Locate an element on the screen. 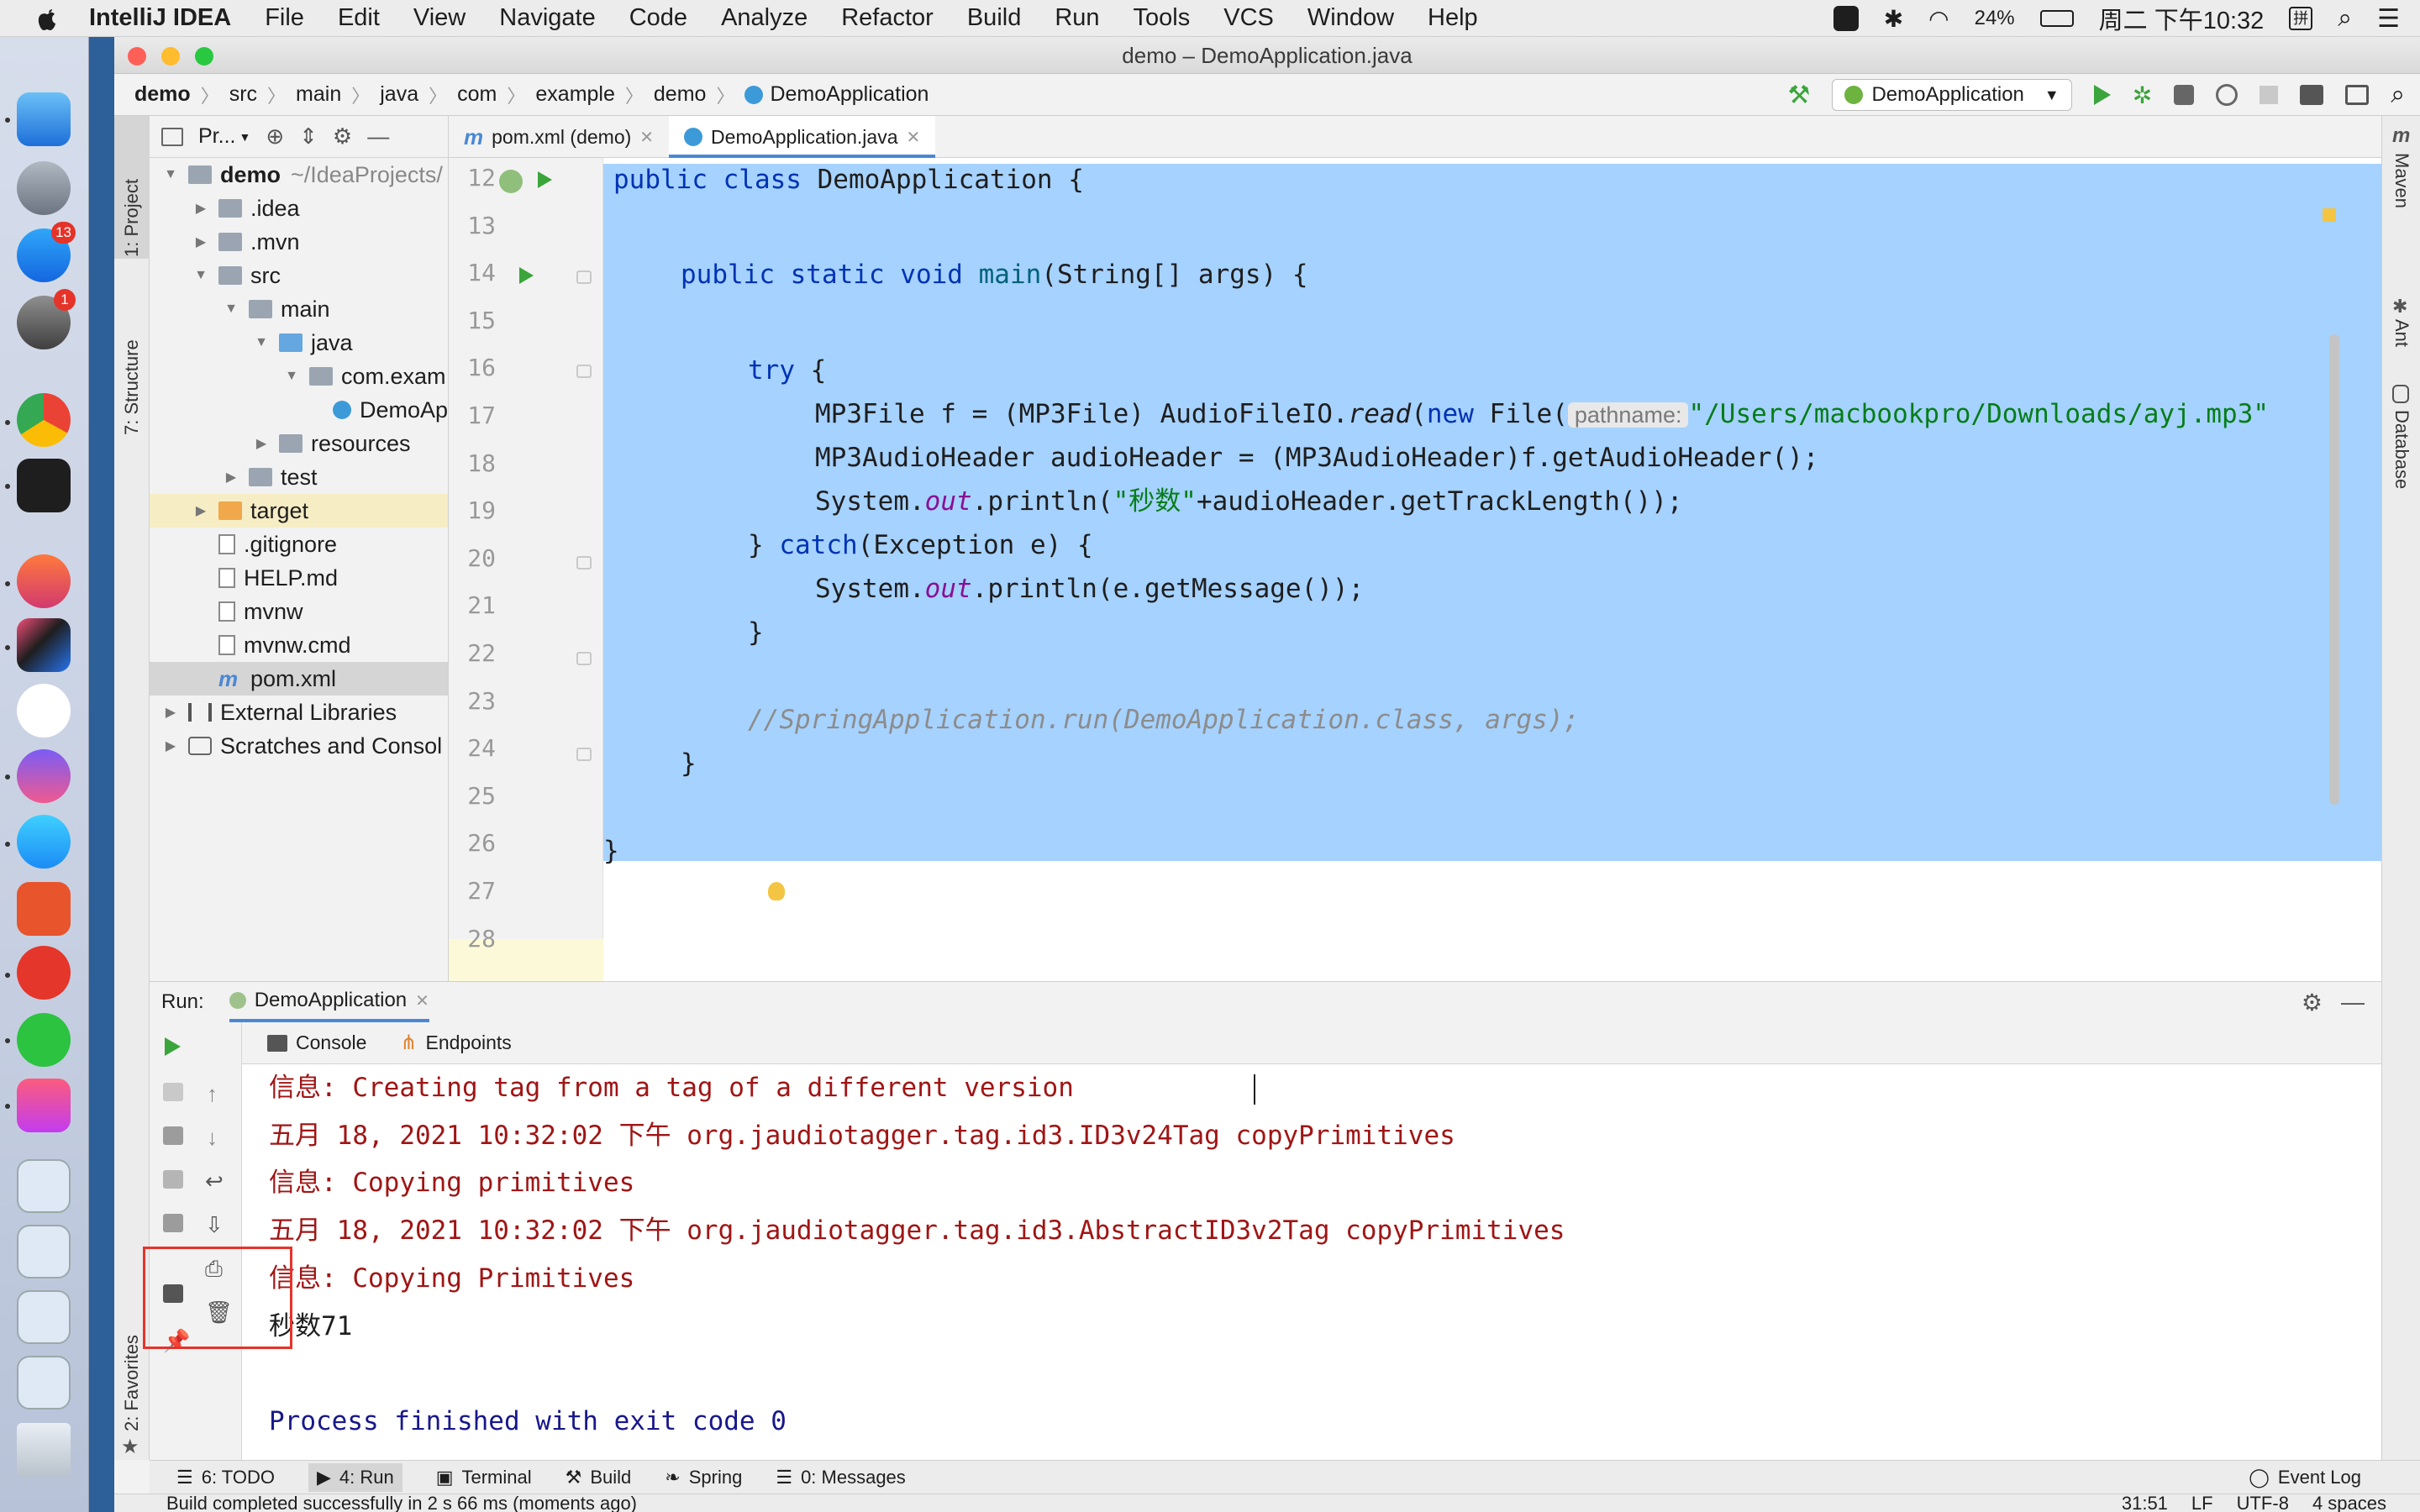  breadcrumb-item: com is located at coordinates (477, 94).